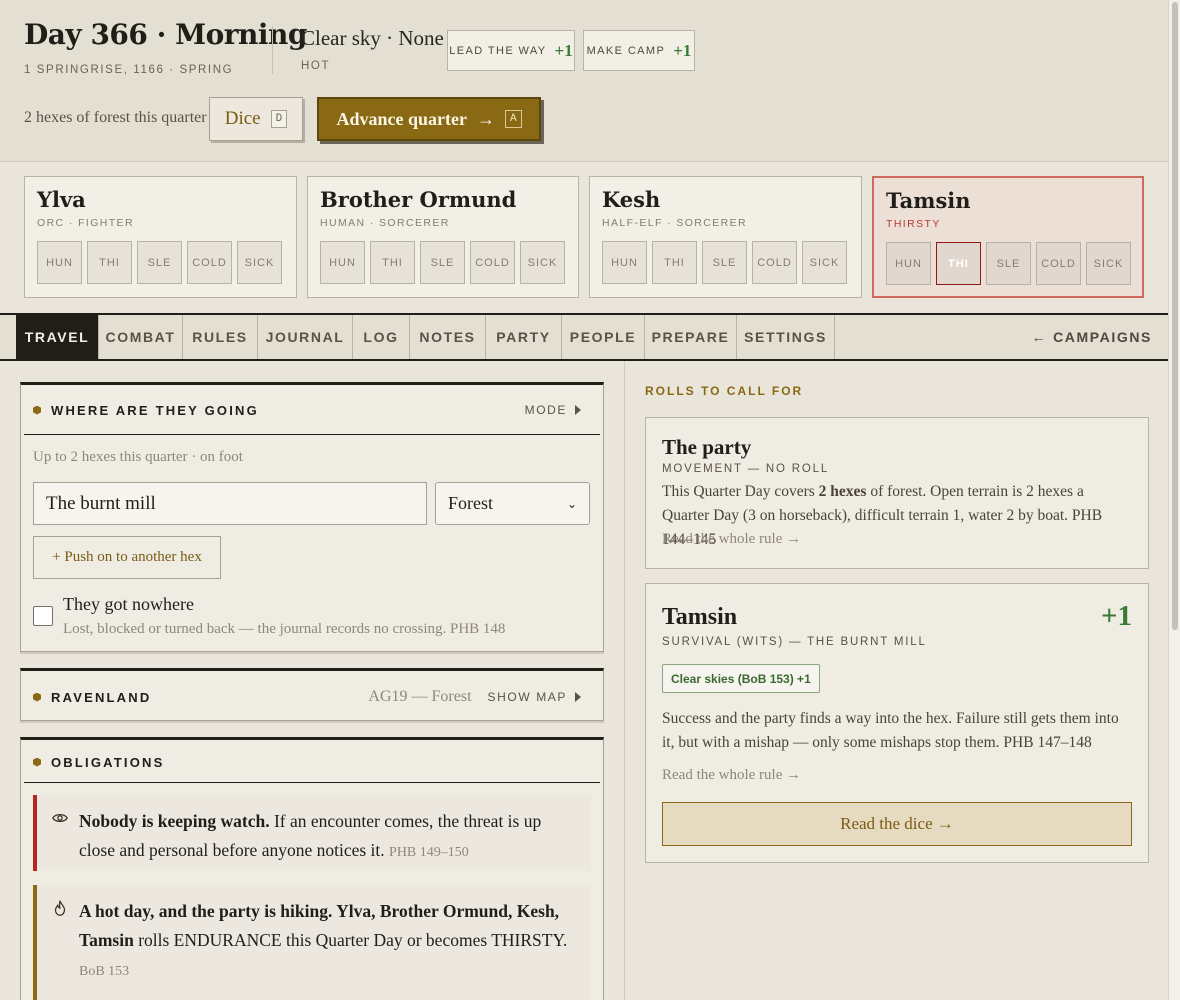 This screenshot has height=1000, width=1180. I want to click on modifier-chip: Clear skies (BoB 153) +1, so click(741, 678).